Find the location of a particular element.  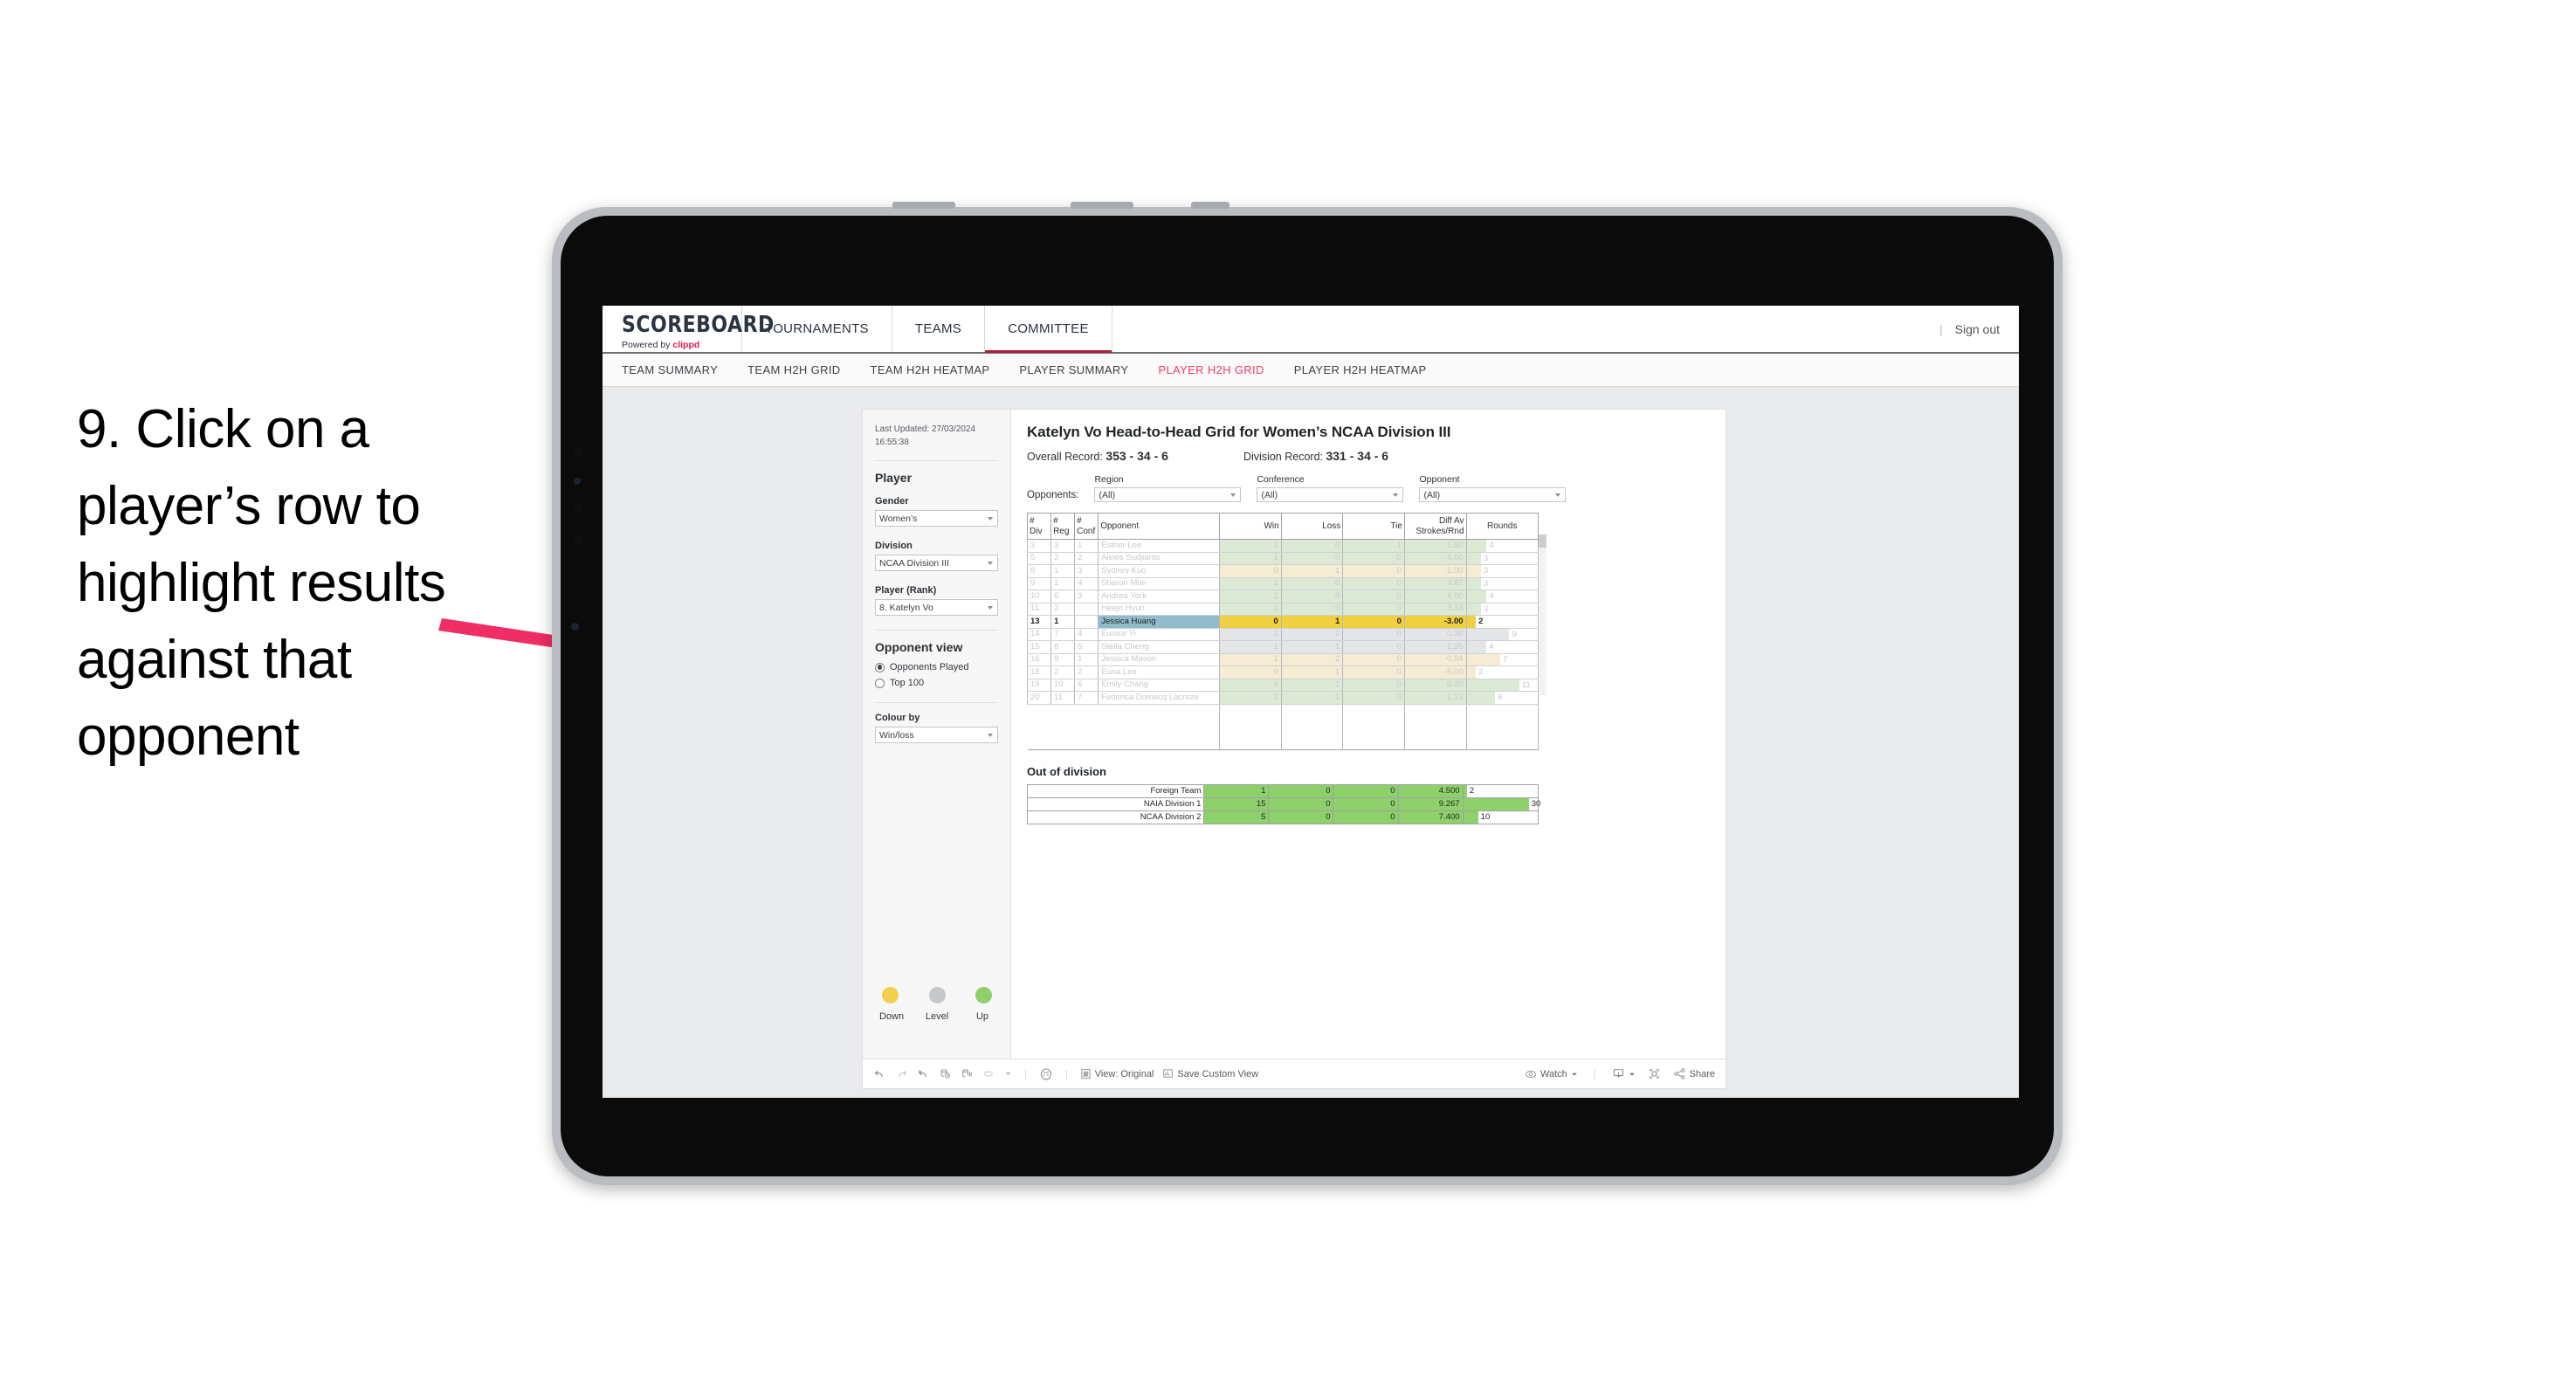

legend-labels: Down Level Up is located at coordinates (937, 1016).